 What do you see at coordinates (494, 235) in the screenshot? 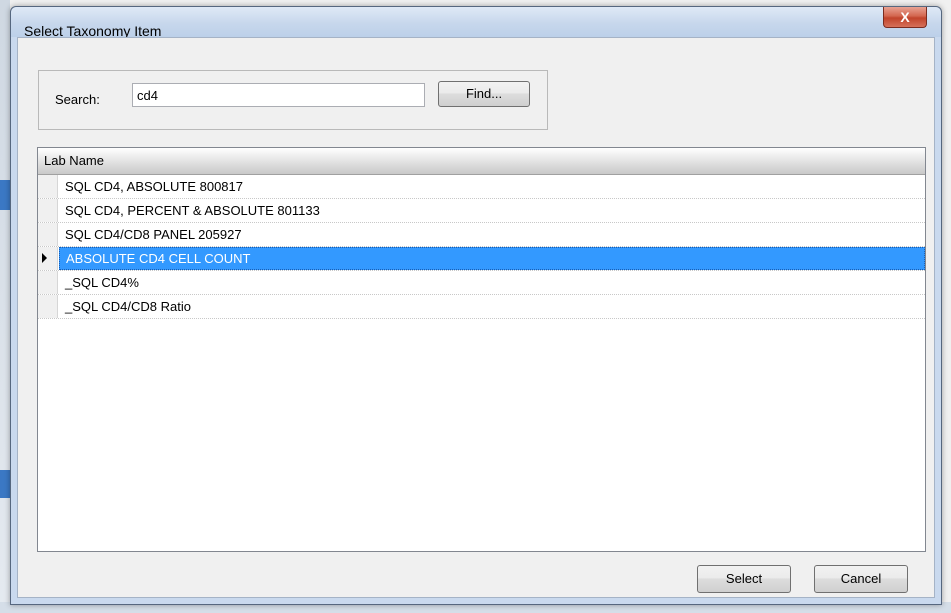
I see `lab-name-cell: SQL CD4/CD8 PANEL 205927` at bounding box center [494, 235].